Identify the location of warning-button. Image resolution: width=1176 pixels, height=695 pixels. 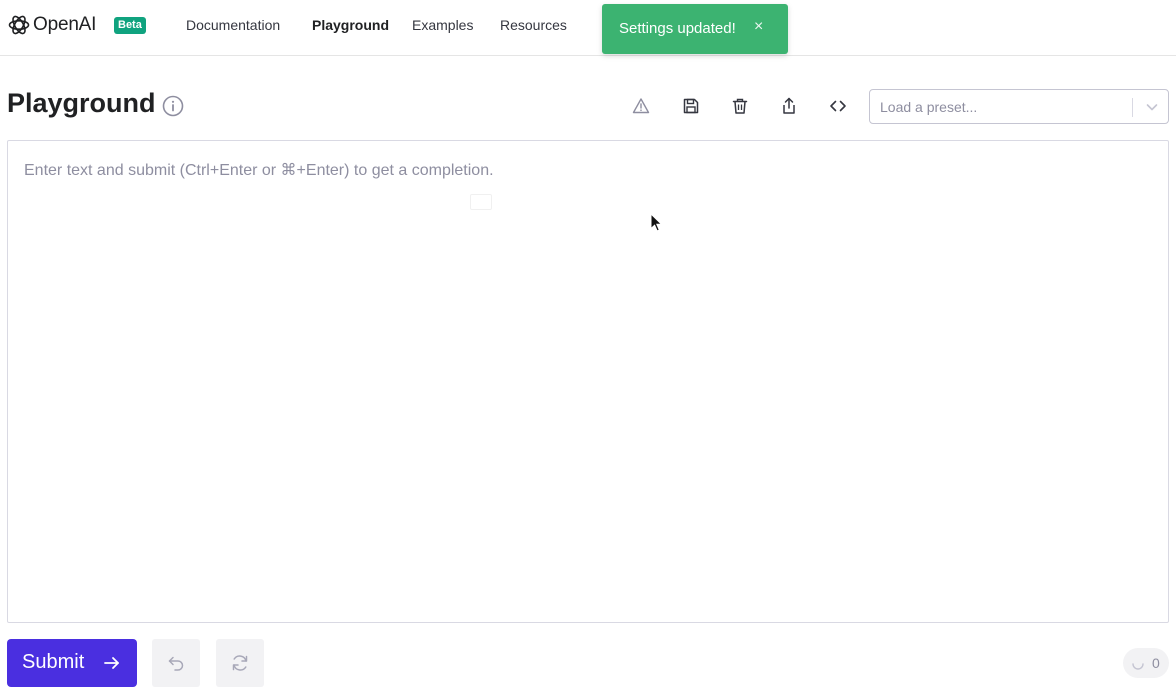
(641, 106).